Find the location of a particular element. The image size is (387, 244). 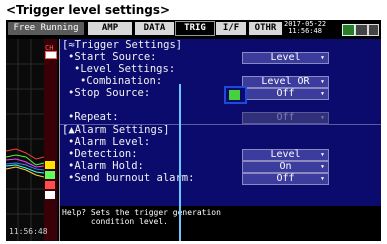

elapsed-time: 11:56:48 is located at coordinates (28, 231).